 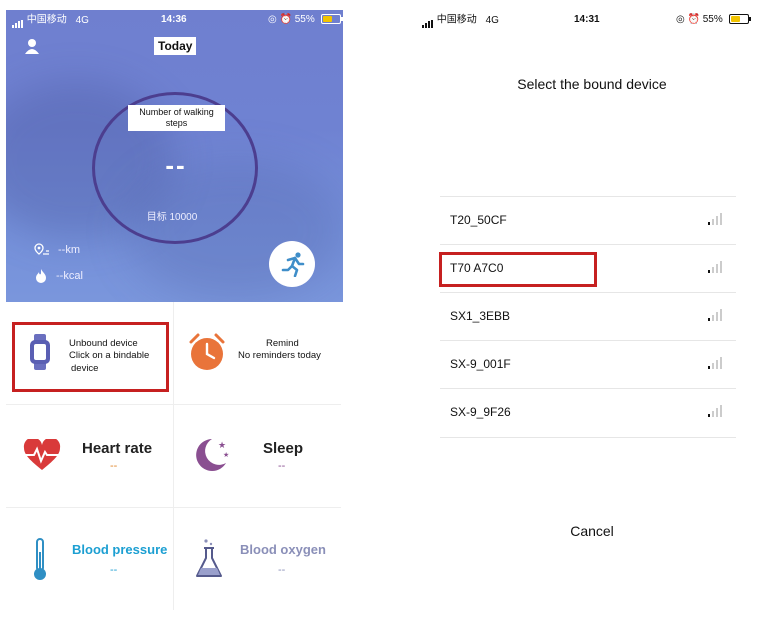 What do you see at coordinates (69, 249) in the screenshot?
I see `distance-value: --km` at bounding box center [69, 249].